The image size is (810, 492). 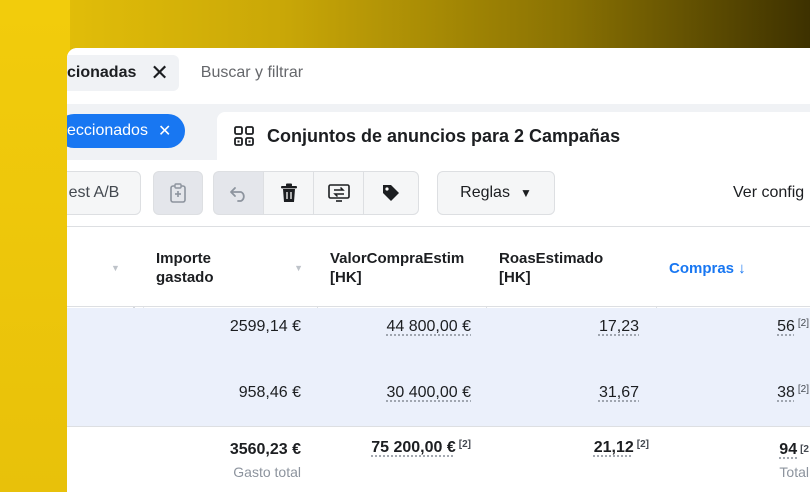 What do you see at coordinates (35, 246) in the screenshot?
I see `background-left-stripe` at bounding box center [35, 246].